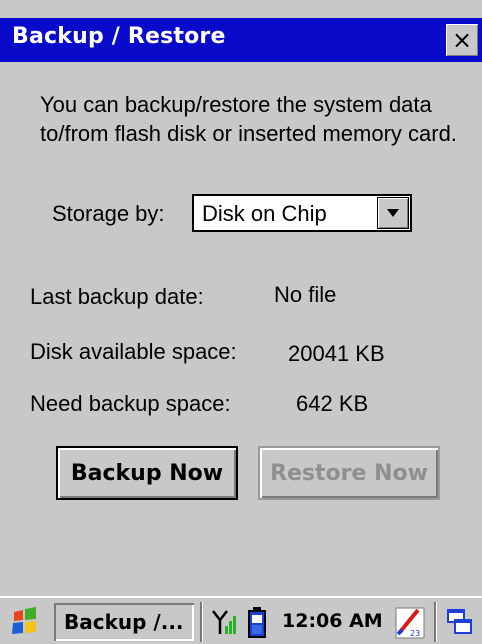 Image resolution: width=482 pixels, height=644 pixels. What do you see at coordinates (133, 351) in the screenshot?
I see `disk-available-space-label: Disk available space:` at bounding box center [133, 351].